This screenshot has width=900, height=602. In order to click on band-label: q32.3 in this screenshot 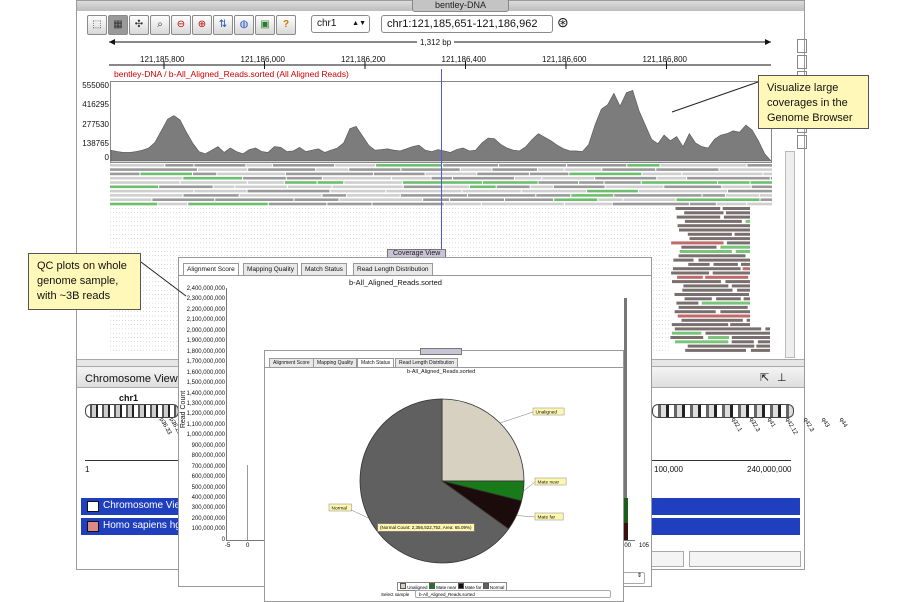, I will do `click(754, 425)`.